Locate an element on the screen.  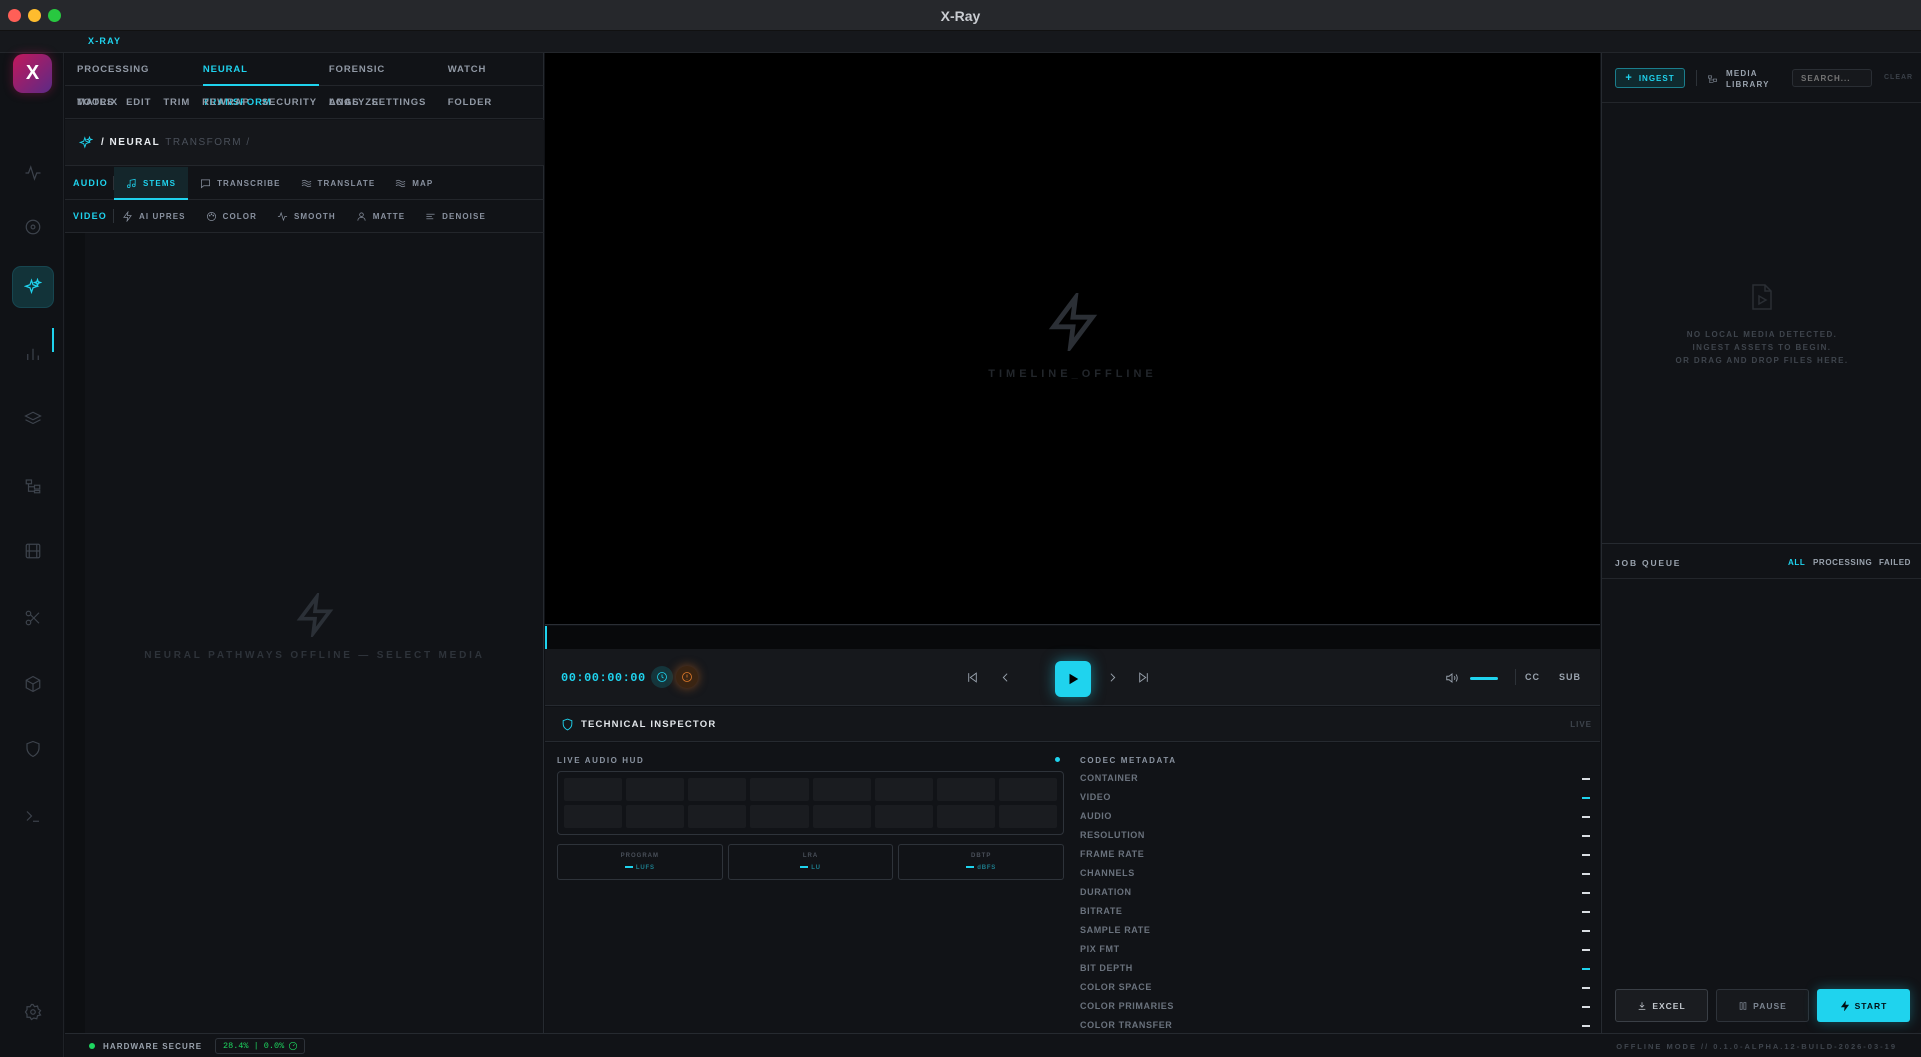
meter-program: PROGRAM LUFS is located at coordinates (640, 862).